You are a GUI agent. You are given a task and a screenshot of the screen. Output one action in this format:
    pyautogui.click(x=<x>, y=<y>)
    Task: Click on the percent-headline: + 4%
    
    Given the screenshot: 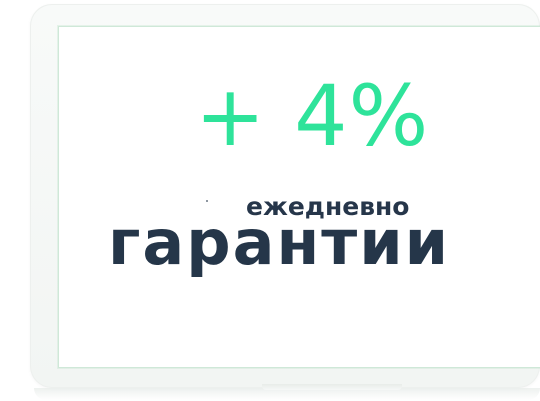 What is the action you would take?
    pyautogui.click(x=312, y=116)
    